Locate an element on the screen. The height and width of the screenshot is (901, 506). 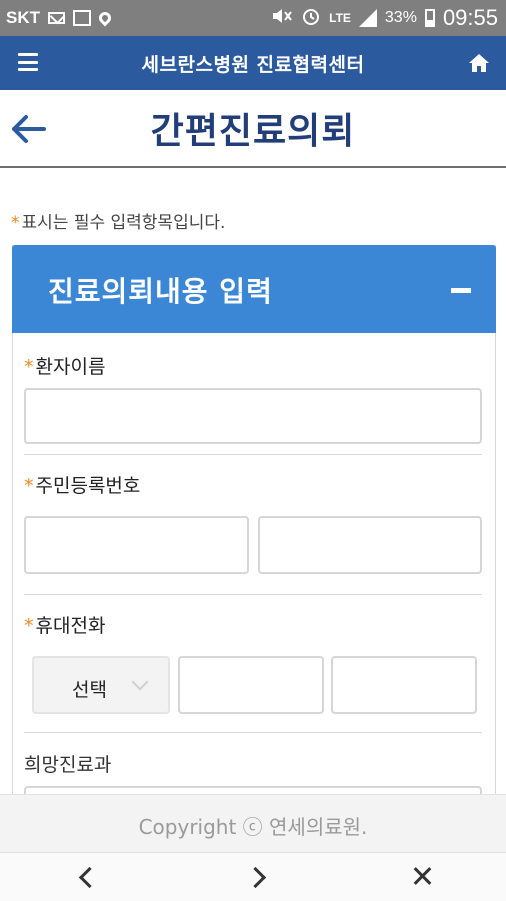
network-label: LTE is located at coordinates (340, 18).